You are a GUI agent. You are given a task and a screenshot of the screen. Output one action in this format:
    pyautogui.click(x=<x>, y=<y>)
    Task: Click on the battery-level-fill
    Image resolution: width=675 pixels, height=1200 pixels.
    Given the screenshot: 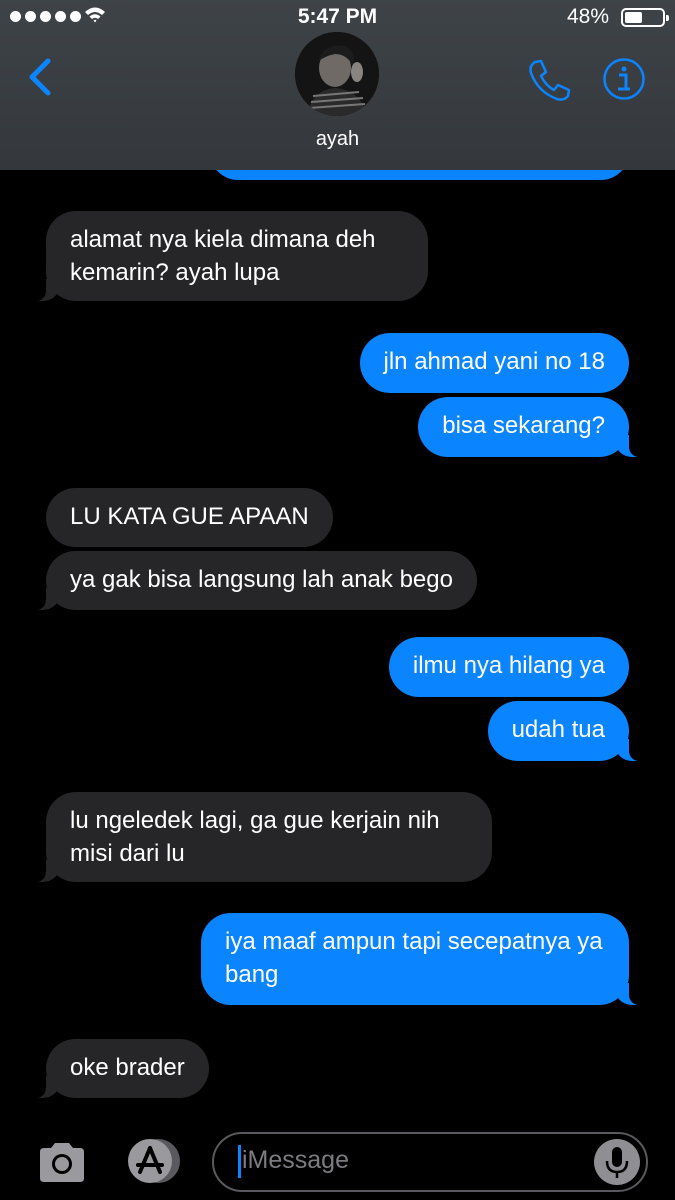 What is the action you would take?
    pyautogui.click(x=633, y=17)
    